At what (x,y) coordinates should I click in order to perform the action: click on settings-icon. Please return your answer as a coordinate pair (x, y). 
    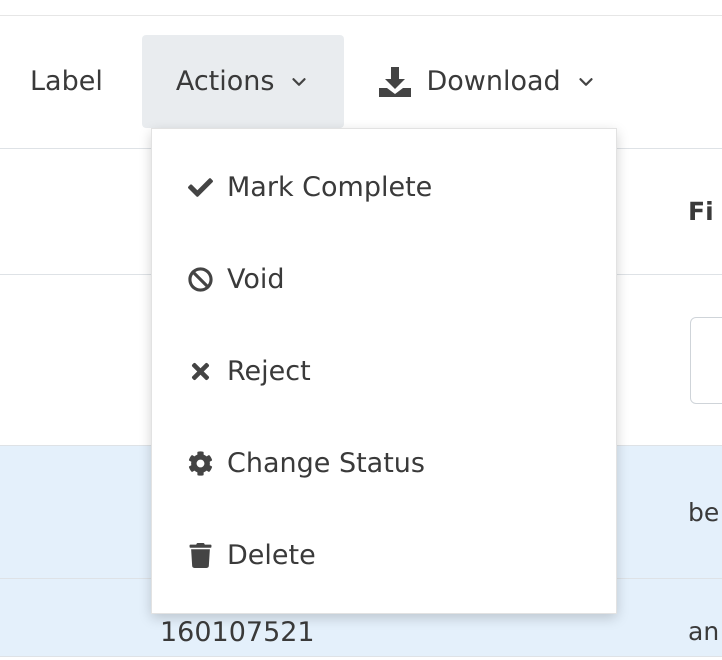
    Looking at the image, I should click on (200, 463).